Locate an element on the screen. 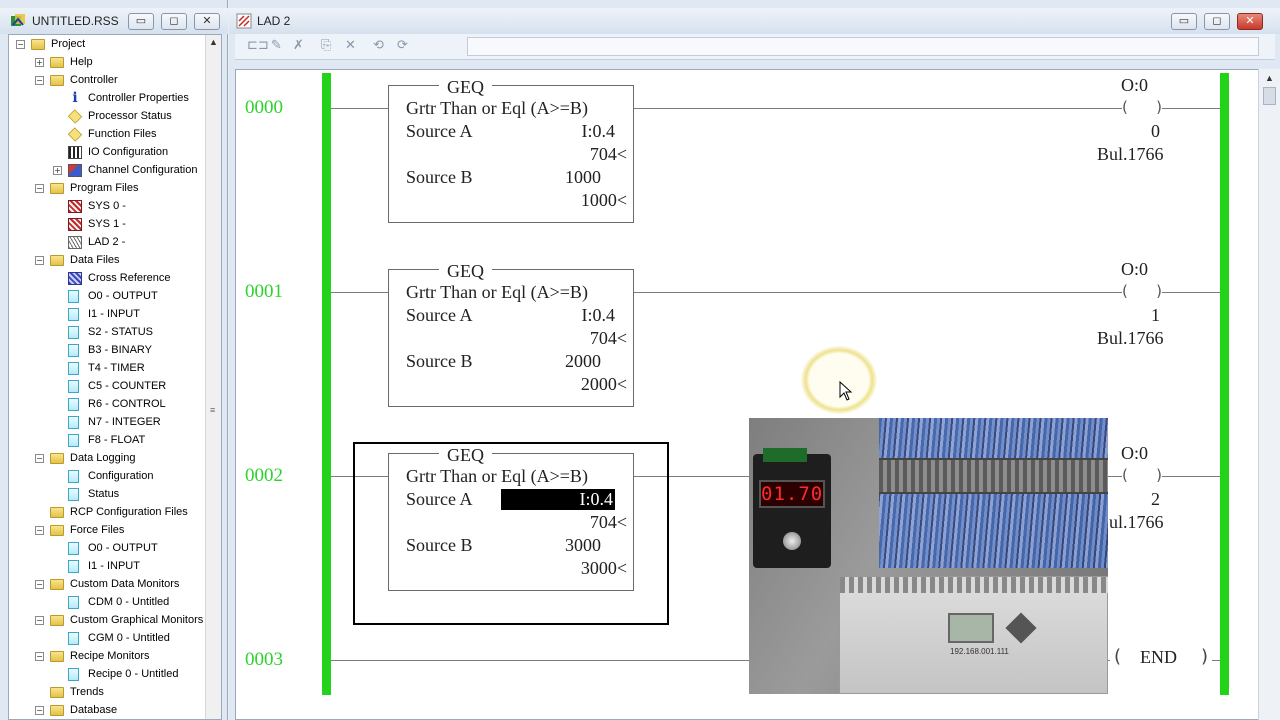 This screenshot has height=720, width=1280. tree-item-label: LAD 2 - is located at coordinates (107, 242).